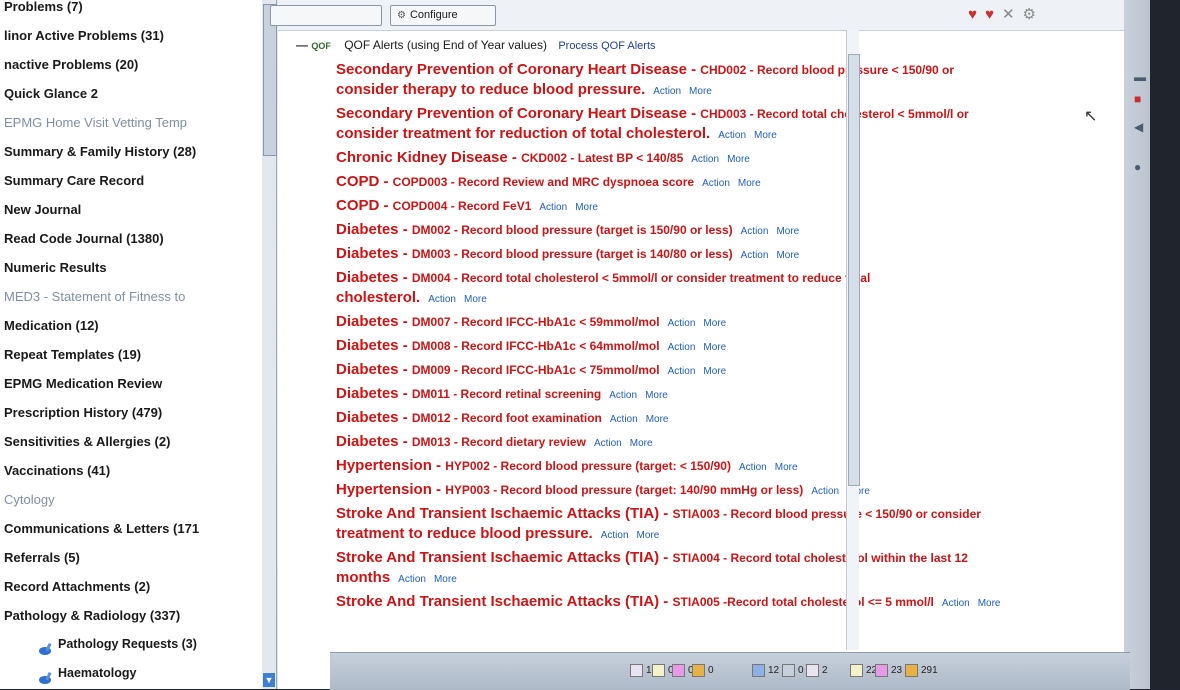 The image size is (1180, 690). What do you see at coordinates (131, 10) in the screenshot?
I see `nav-item: Problems (7)` at bounding box center [131, 10].